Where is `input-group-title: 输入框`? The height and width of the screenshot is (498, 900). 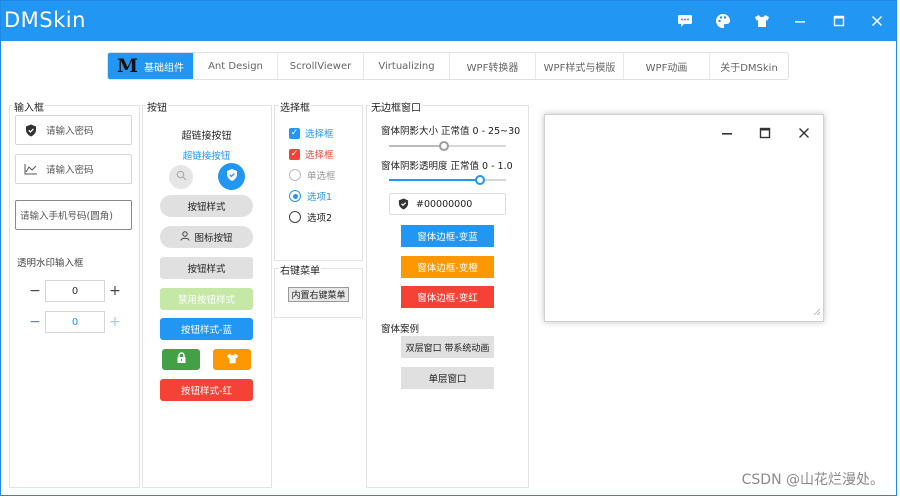
input-group-title: 输入框 is located at coordinates (29, 106).